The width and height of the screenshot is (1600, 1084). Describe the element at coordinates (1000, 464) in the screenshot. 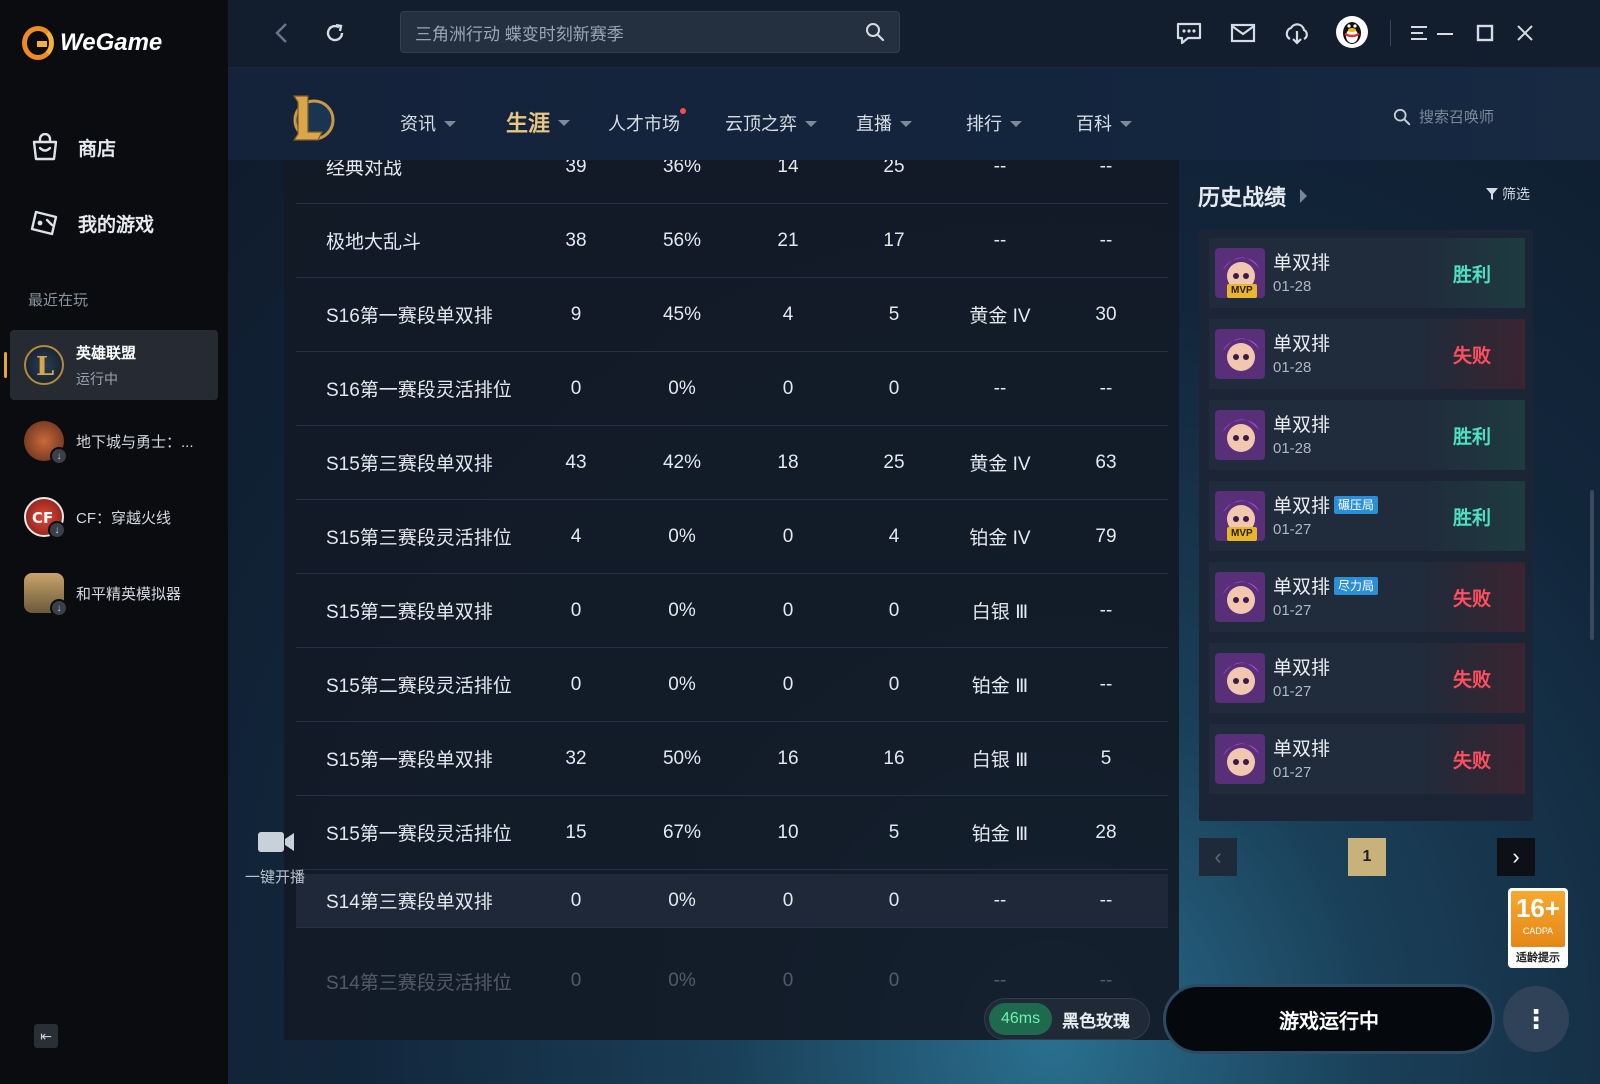

I see `cell-rank: 黄金 IV` at that location.